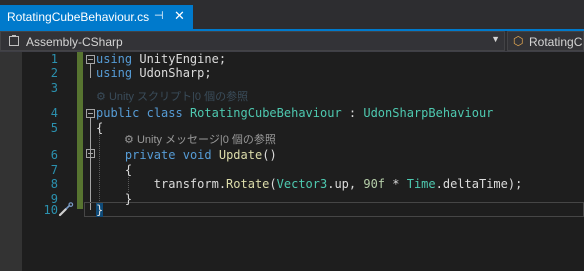 This screenshot has height=271, width=584. Describe the element at coordinates (11, 161) in the screenshot. I see `glyph-margin` at that location.